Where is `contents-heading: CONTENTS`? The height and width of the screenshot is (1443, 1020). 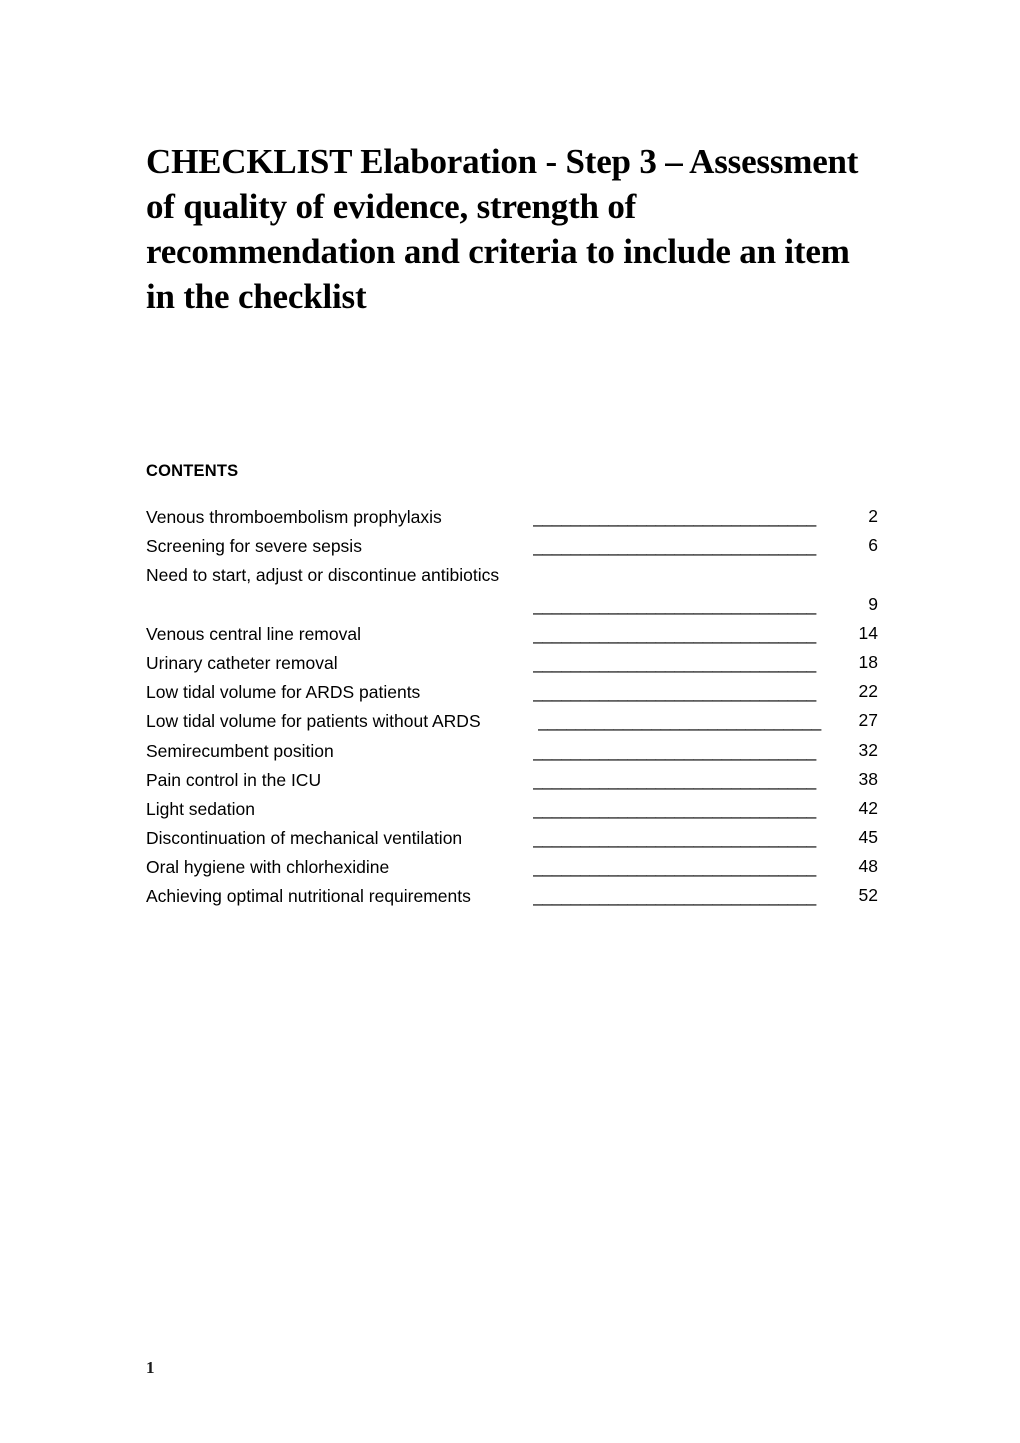
contents-heading: CONTENTS is located at coordinates (192, 471).